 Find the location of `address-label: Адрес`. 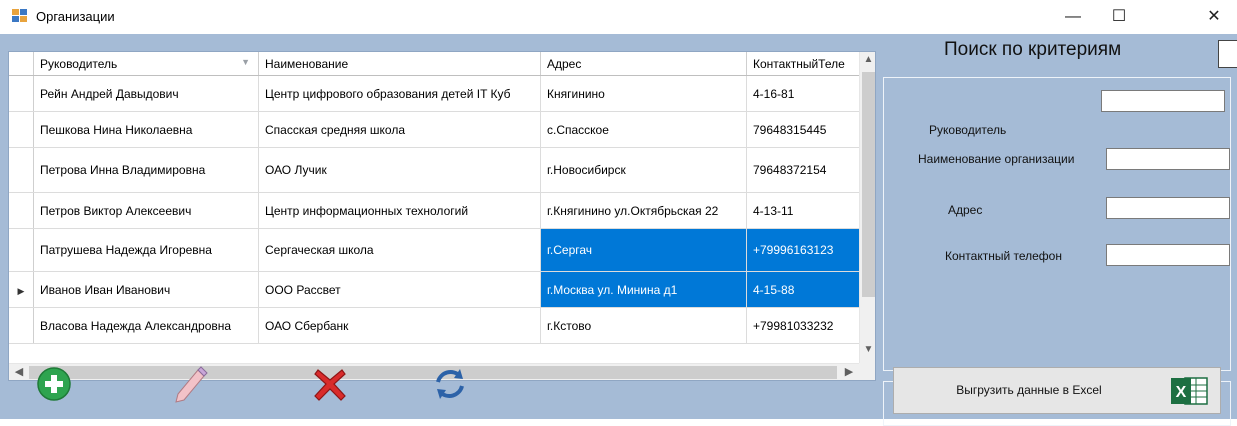

address-label: Адрес is located at coordinates (965, 210).